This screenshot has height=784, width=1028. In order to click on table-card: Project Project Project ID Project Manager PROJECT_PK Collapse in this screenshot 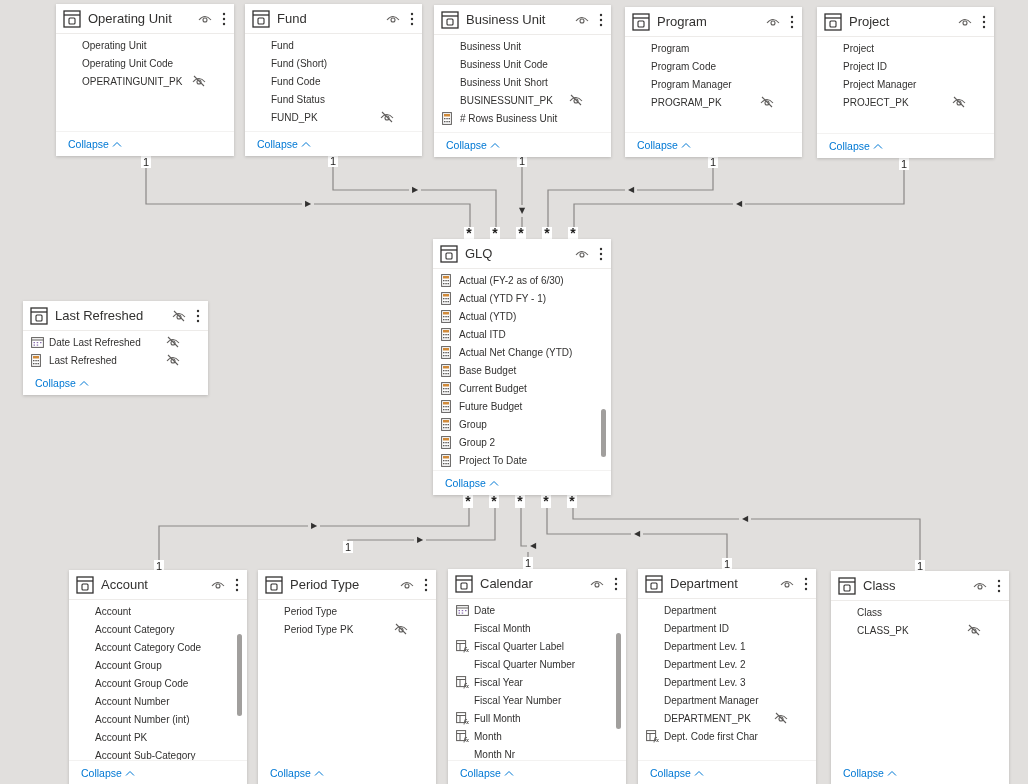, I will do `click(905, 82)`.